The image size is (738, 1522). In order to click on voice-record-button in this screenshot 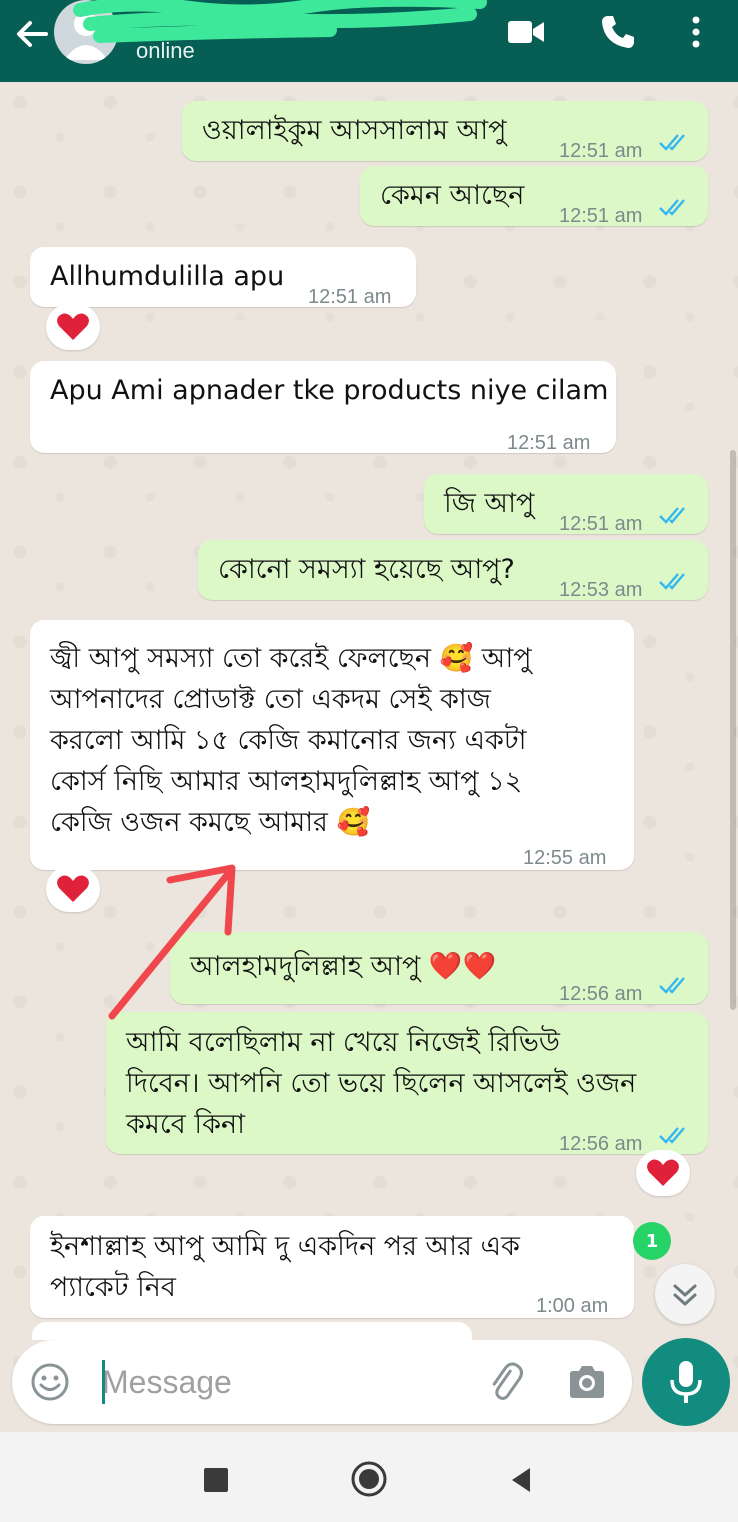, I will do `click(686, 1382)`.